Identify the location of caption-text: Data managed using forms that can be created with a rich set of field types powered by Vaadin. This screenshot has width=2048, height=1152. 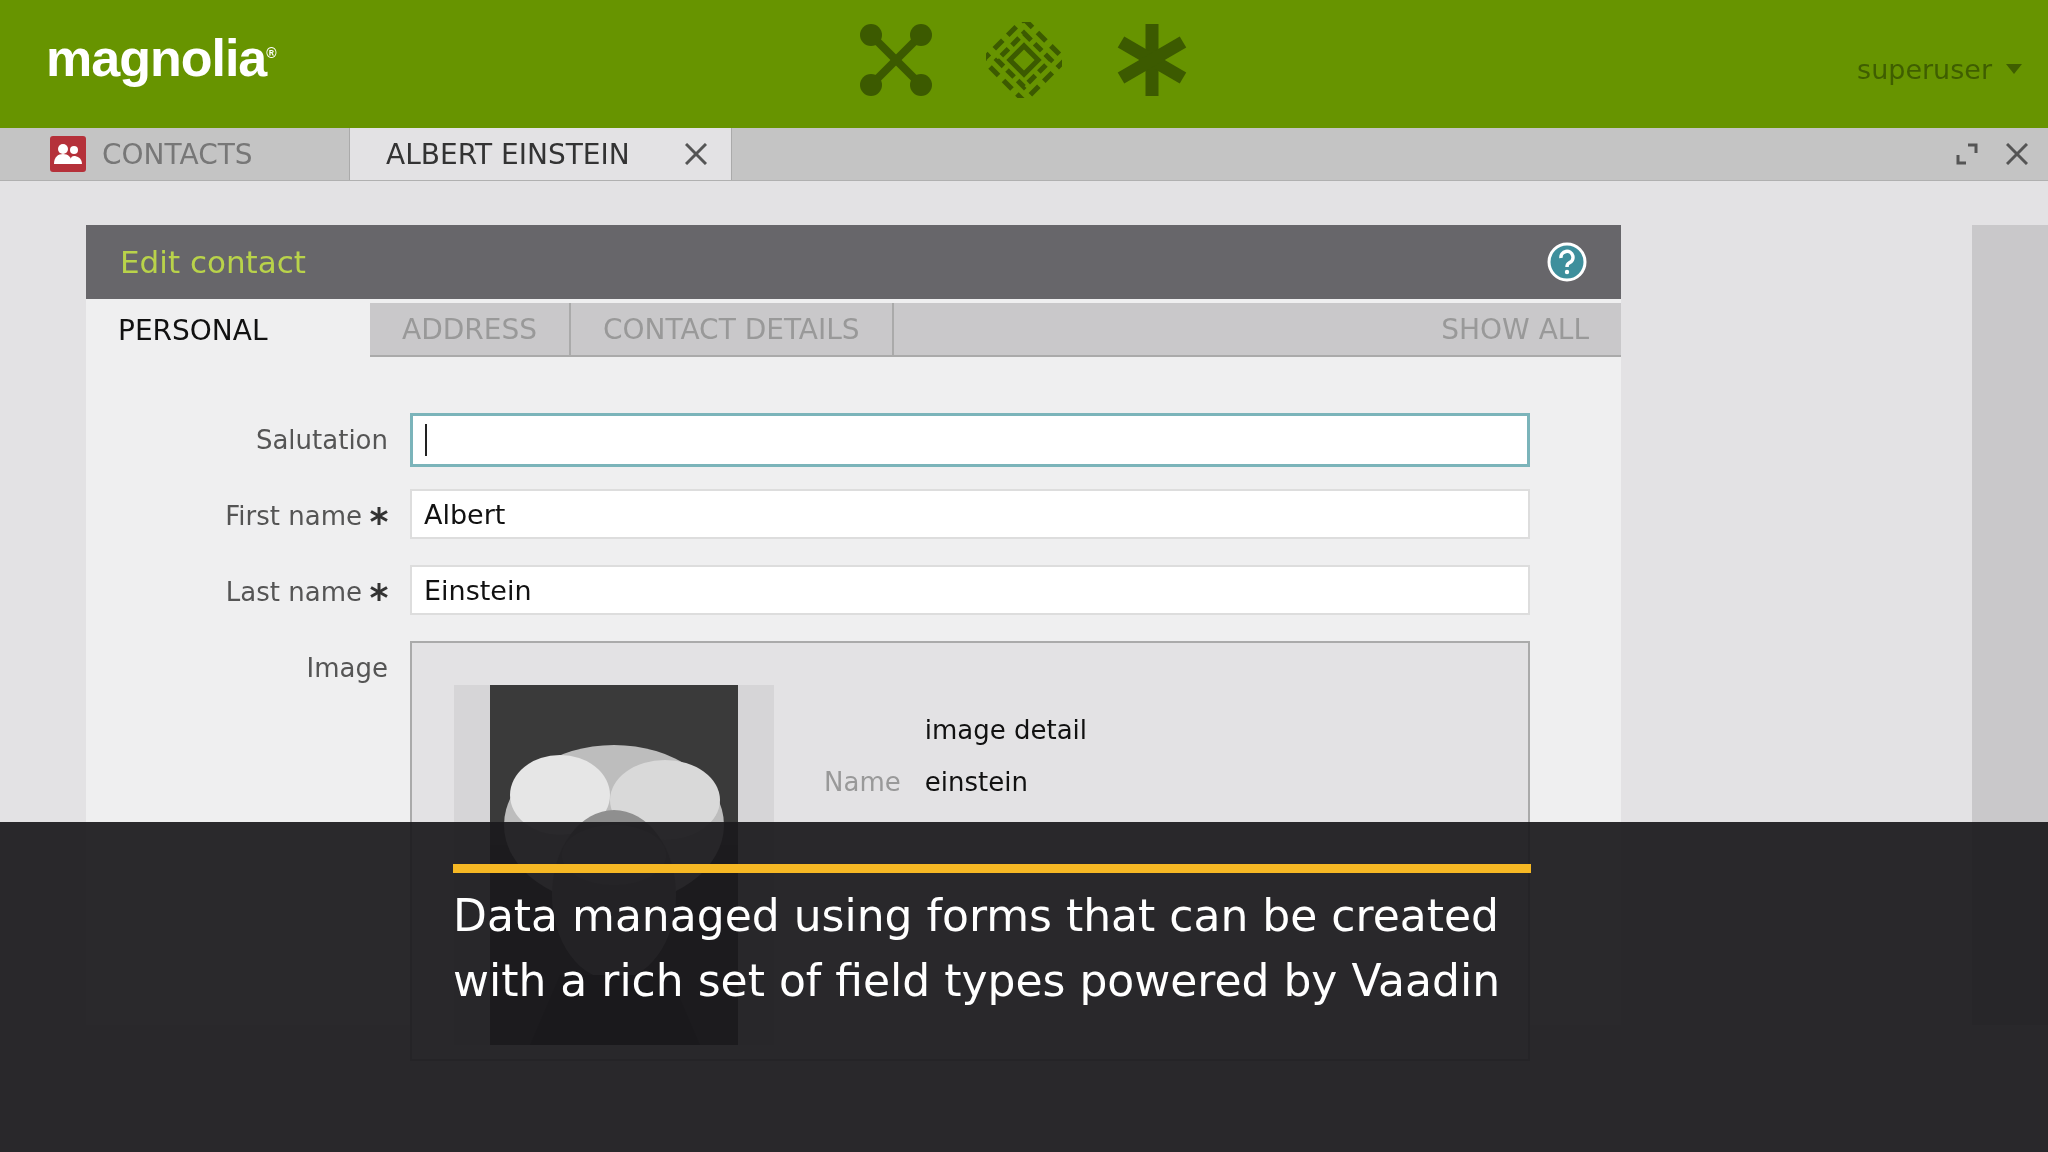
(977, 948).